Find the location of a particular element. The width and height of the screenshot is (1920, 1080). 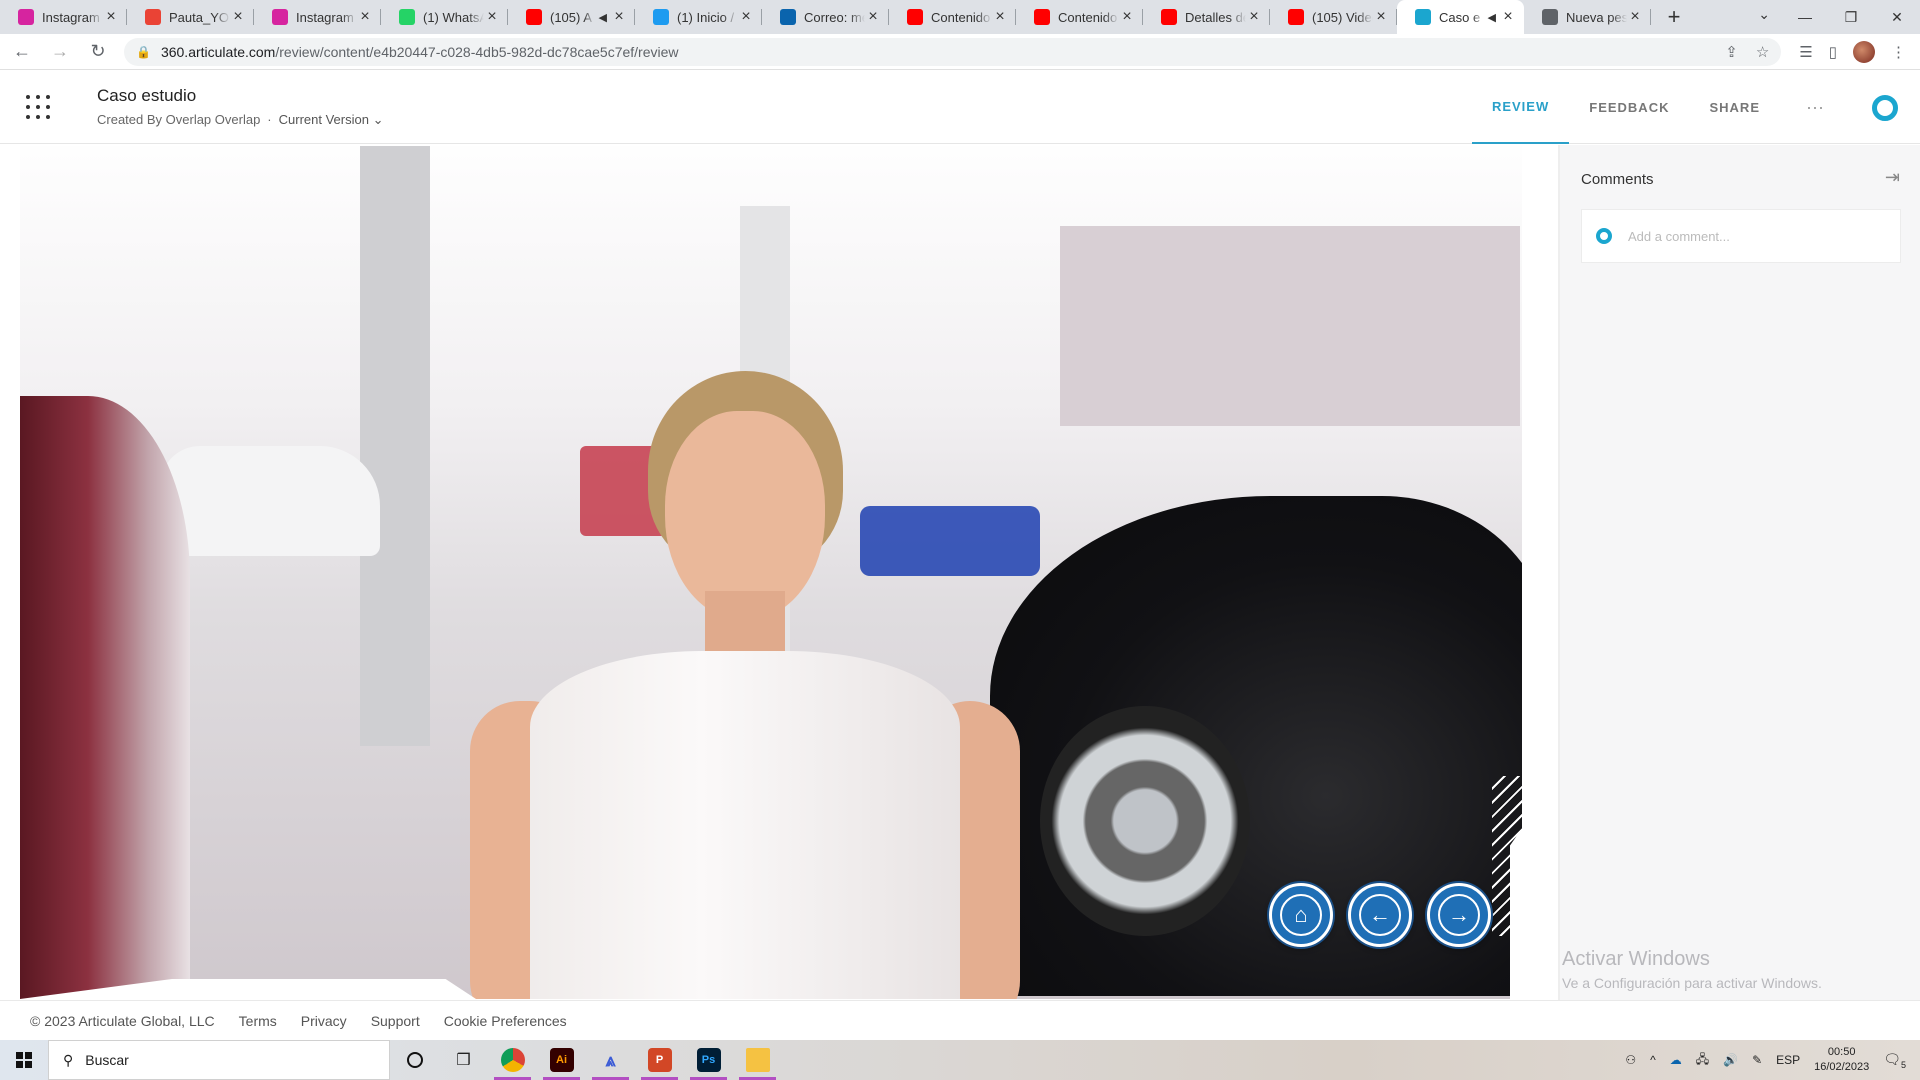

pen-icon: ✎ is located at coordinates (1757, 1060).